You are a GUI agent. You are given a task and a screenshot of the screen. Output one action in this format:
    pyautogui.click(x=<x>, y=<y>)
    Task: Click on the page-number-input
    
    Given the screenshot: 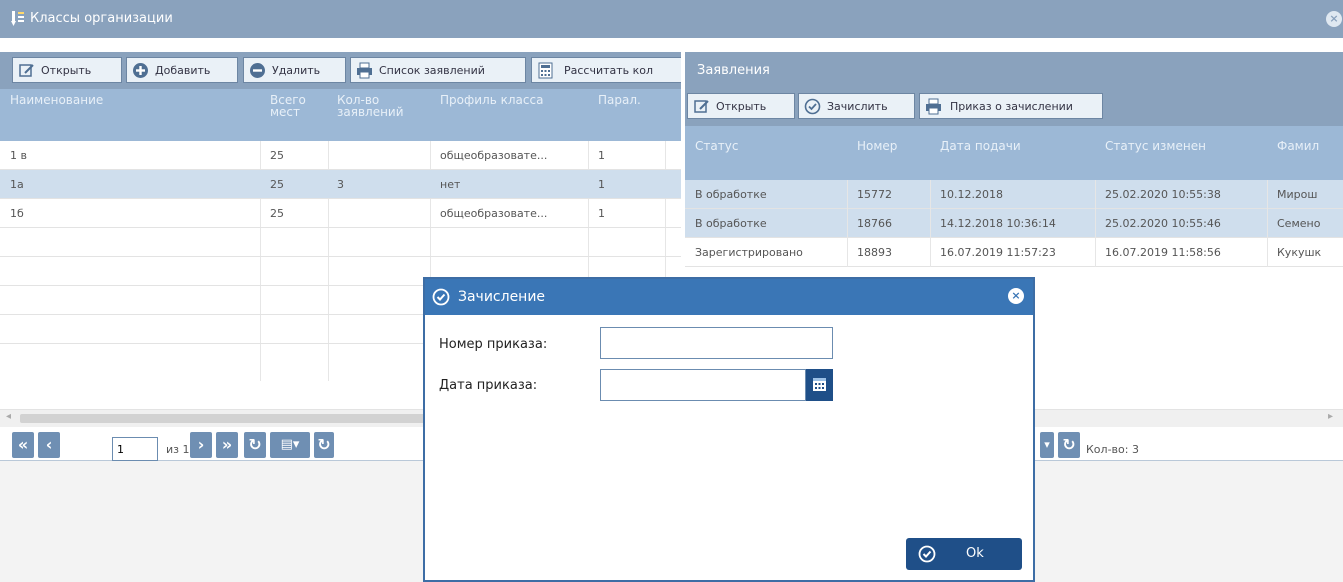 What is the action you would take?
    pyautogui.click(x=135, y=449)
    